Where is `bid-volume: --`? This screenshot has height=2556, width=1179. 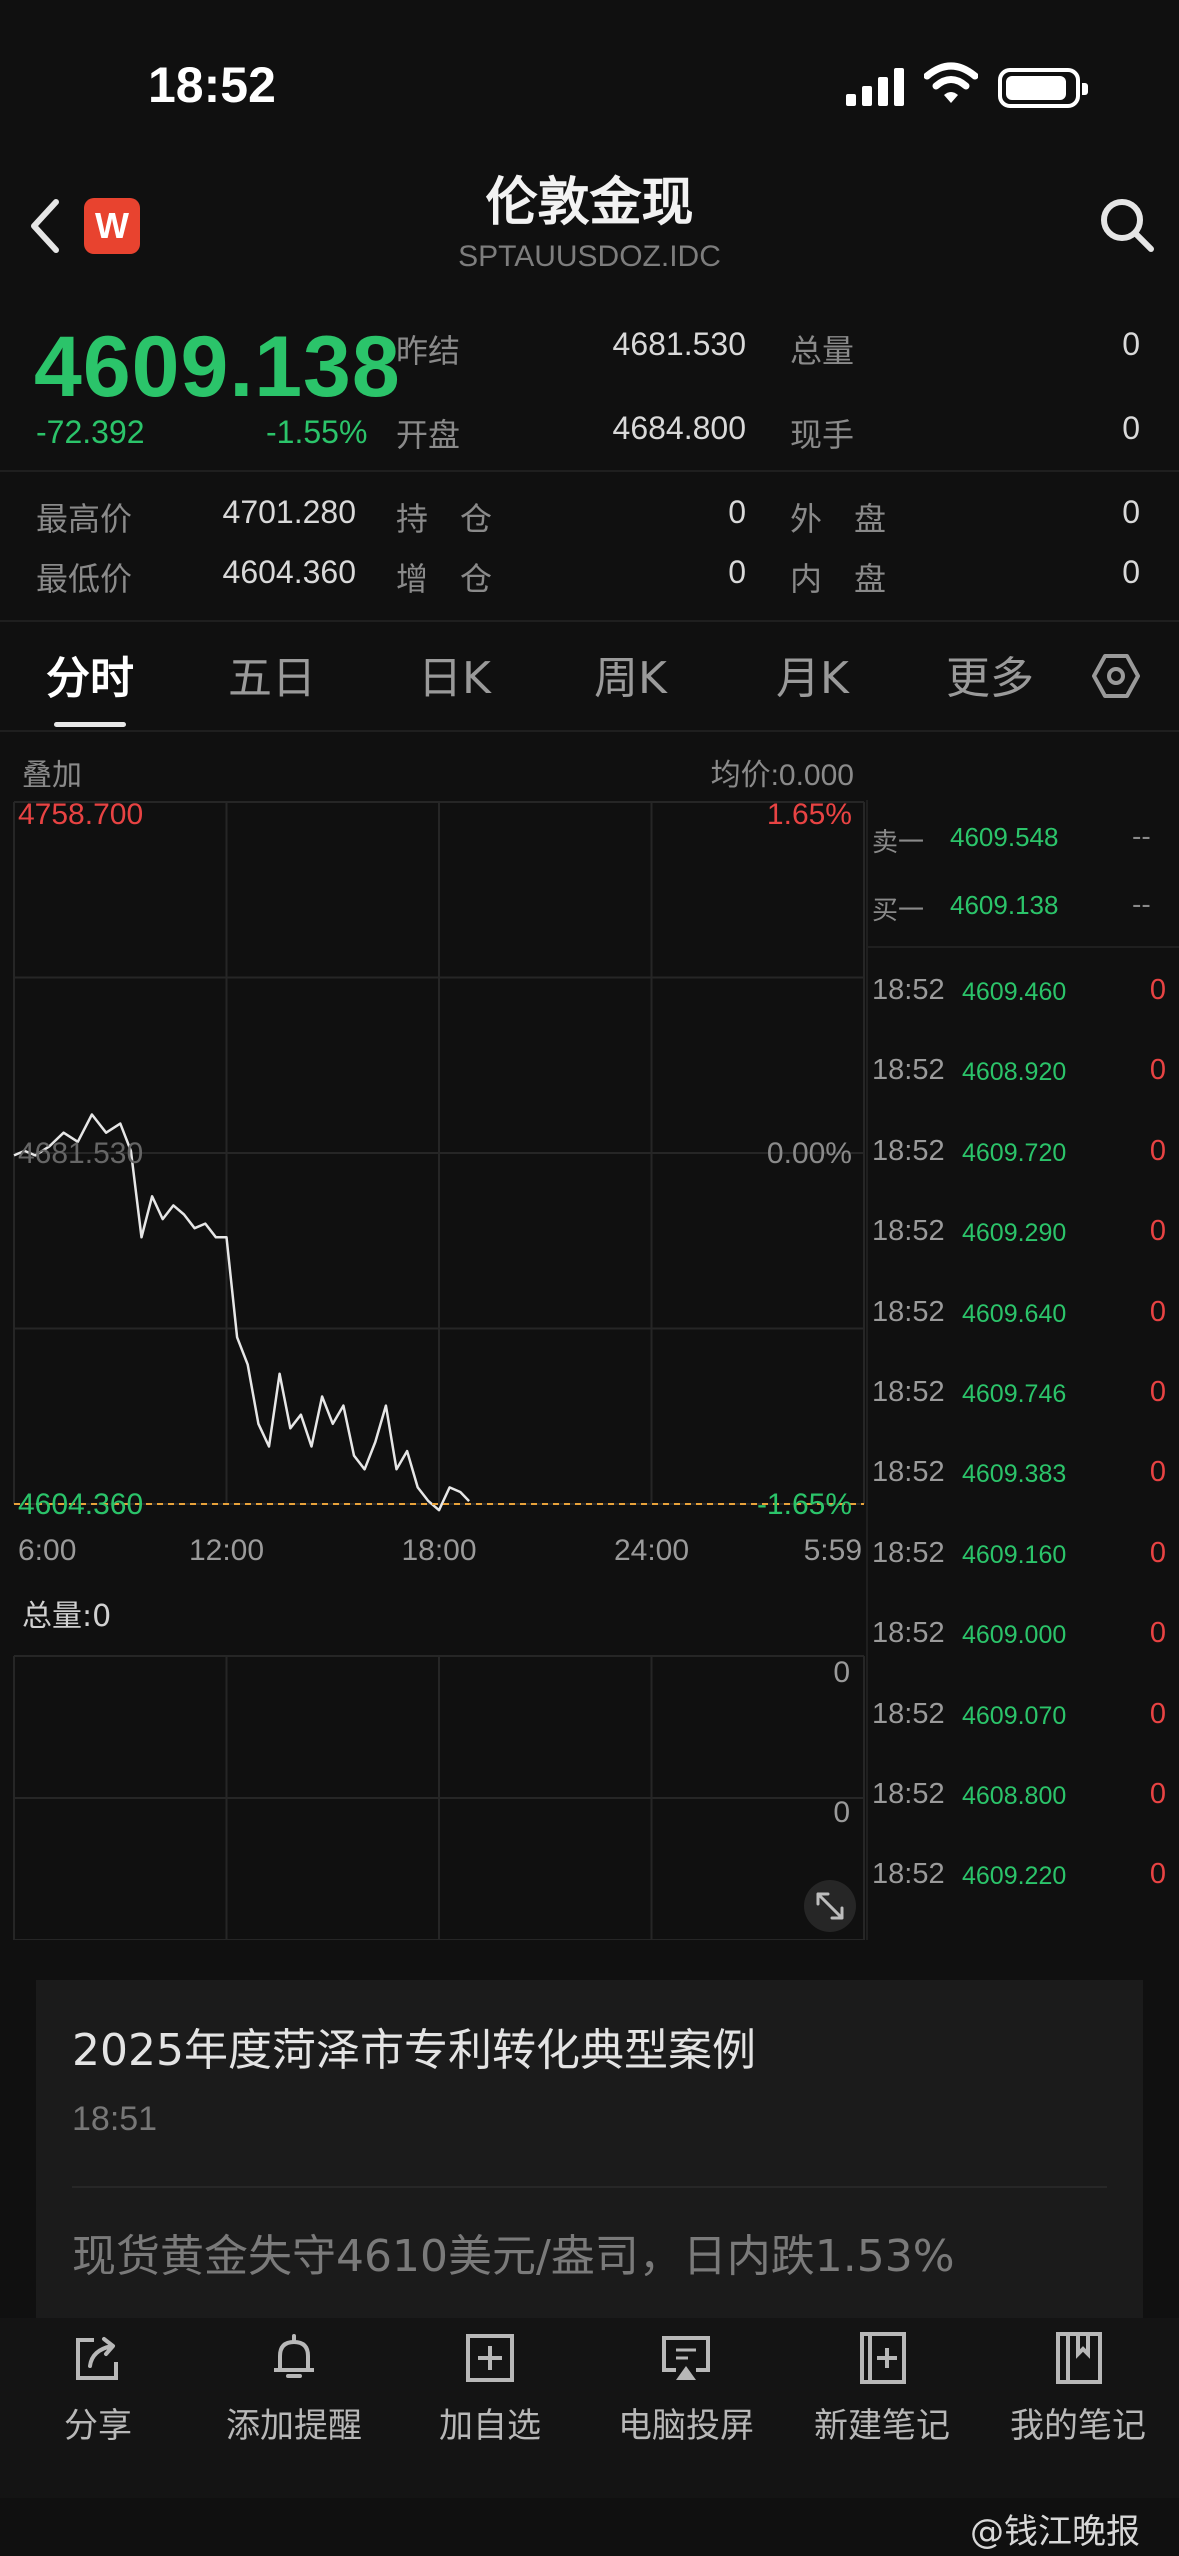
bid-volume: -- is located at coordinates (1141, 905).